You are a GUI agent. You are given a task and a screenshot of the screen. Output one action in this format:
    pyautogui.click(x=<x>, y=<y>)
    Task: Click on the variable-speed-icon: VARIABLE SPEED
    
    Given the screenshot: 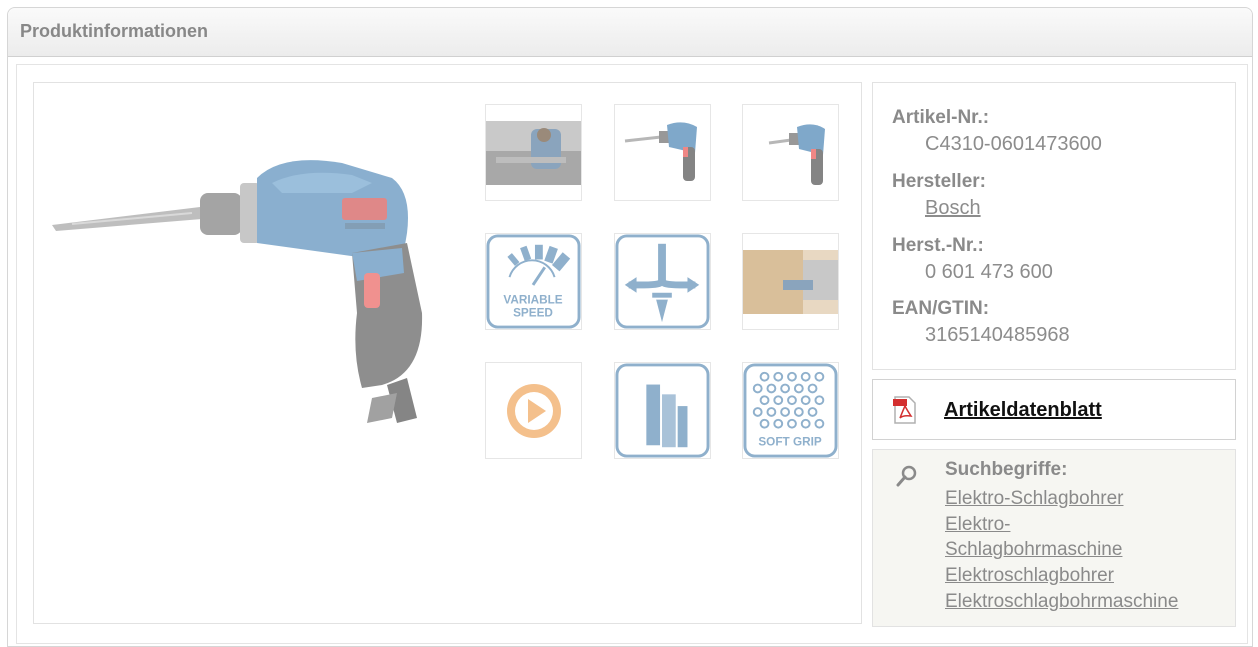 What is the action you would take?
    pyautogui.click(x=533, y=281)
    